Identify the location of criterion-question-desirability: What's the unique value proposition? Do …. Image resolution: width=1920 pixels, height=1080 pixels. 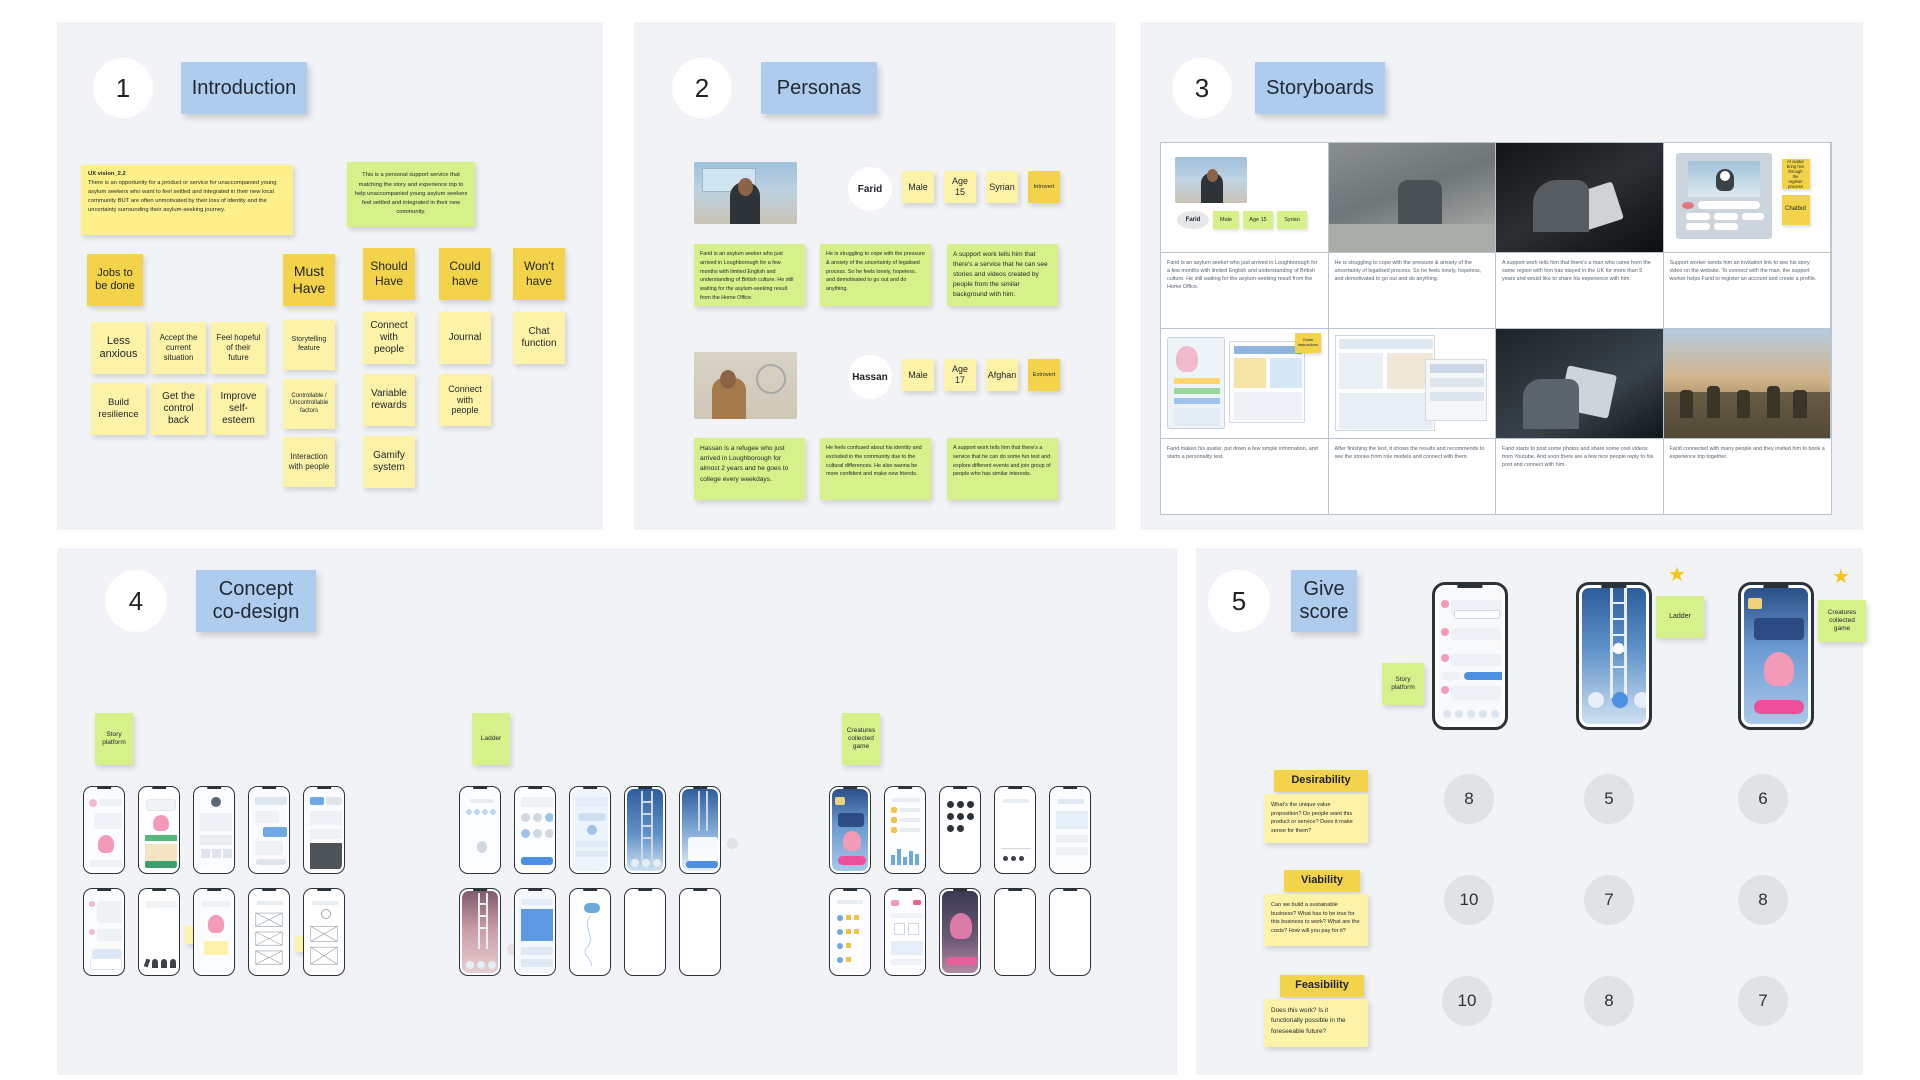
(1316, 818).